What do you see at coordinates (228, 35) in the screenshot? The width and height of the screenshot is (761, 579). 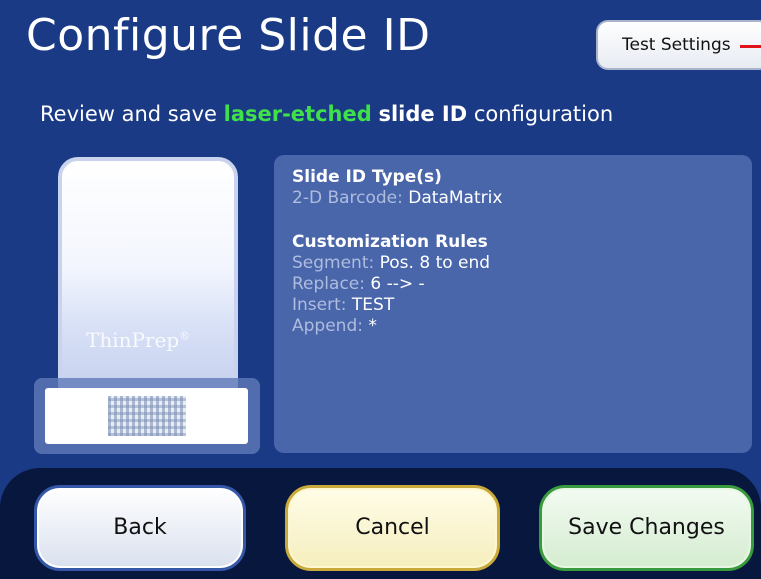 I see `page-title: Configure Slide ID` at bounding box center [228, 35].